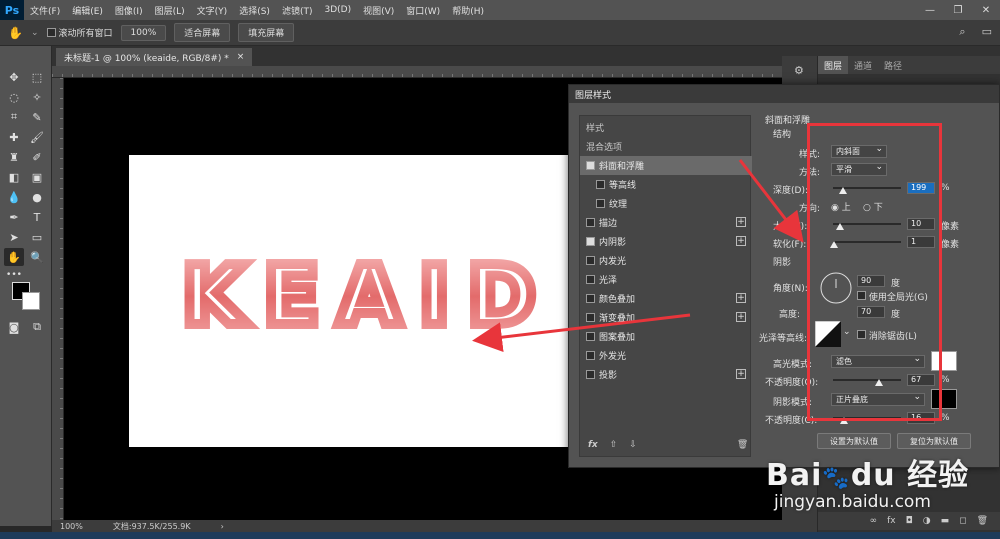  I want to click on menu-image: 图像(I), so click(129, 10).